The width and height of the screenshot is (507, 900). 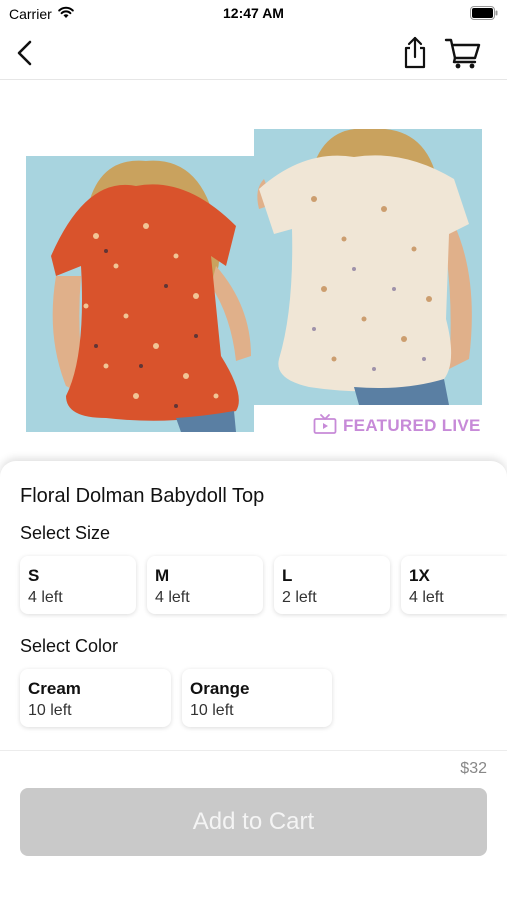 I want to click on status-time: 12:47 AM, so click(x=253, y=13).